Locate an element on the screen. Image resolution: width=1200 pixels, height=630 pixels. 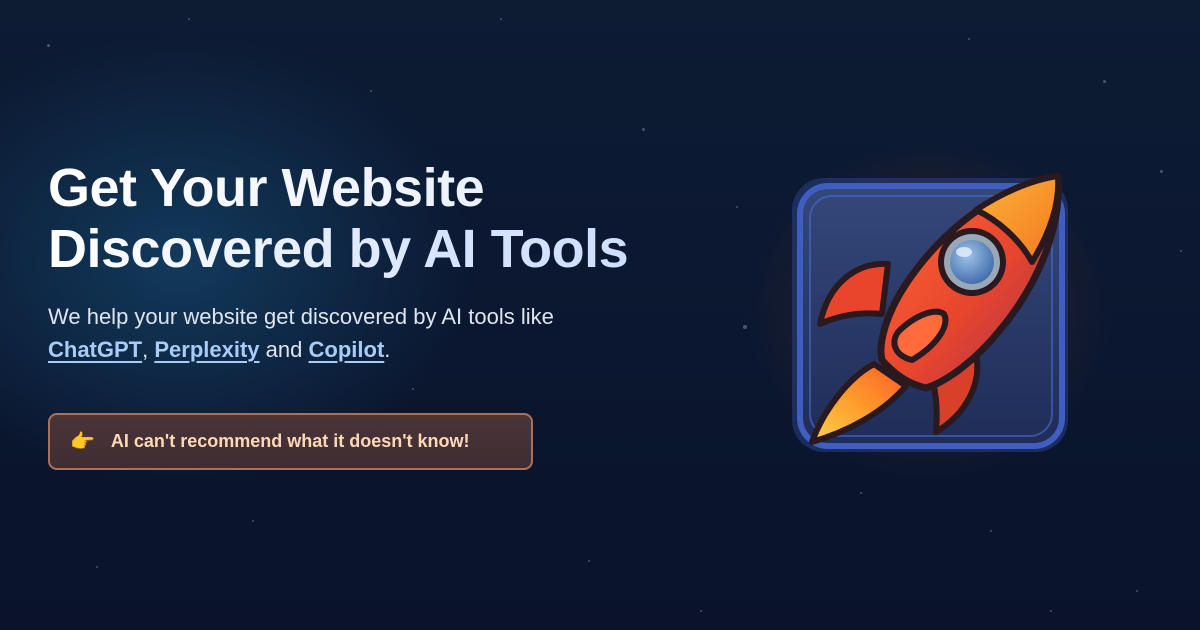
page-title: Get Your Website Discovered by AI Tools is located at coordinates (398, 219).